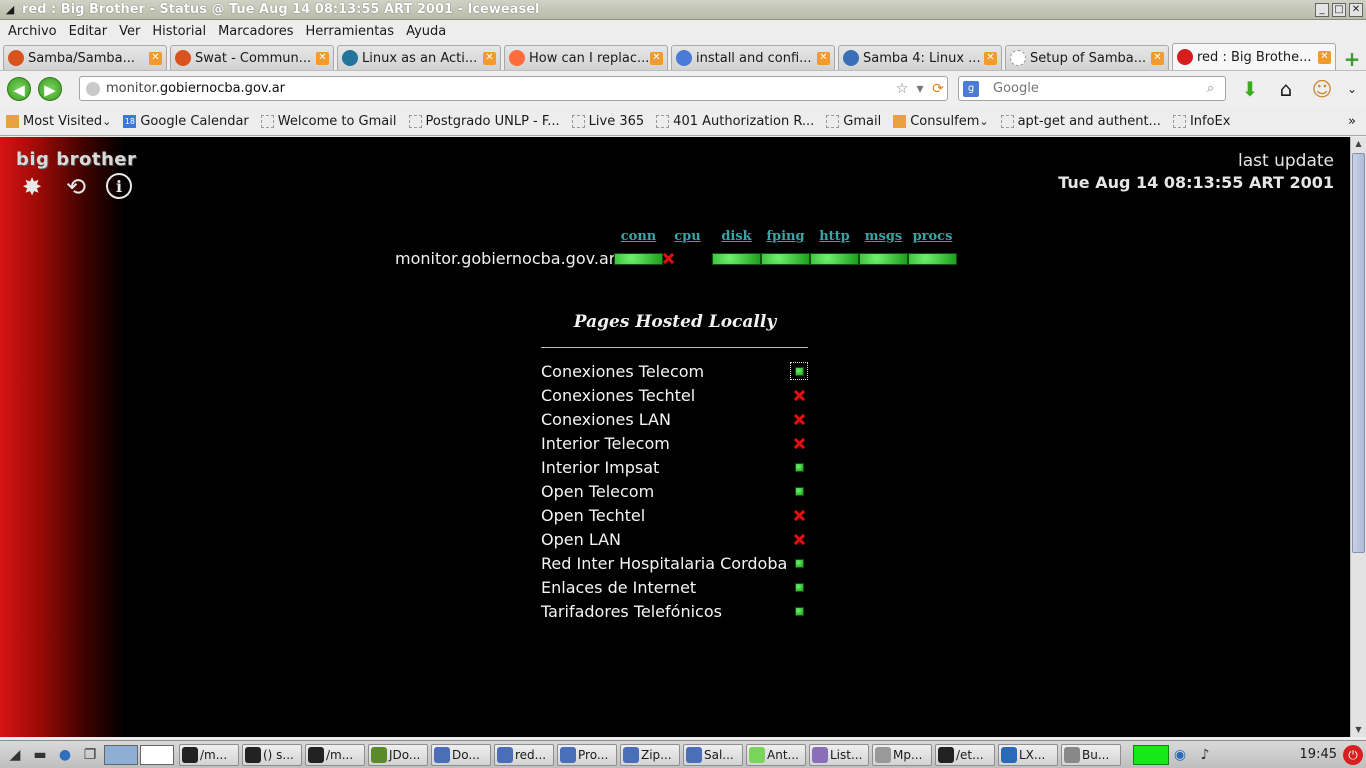  Describe the element at coordinates (15, 755) in the screenshot. I see `start-menu-icon: ◢` at that location.